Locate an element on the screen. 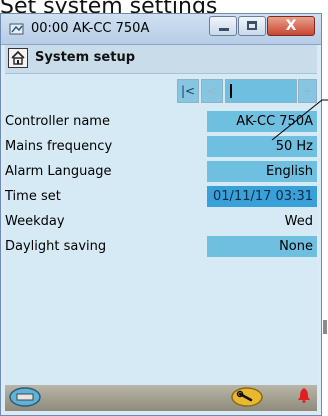  page-header: System setup is located at coordinates (161, 59).